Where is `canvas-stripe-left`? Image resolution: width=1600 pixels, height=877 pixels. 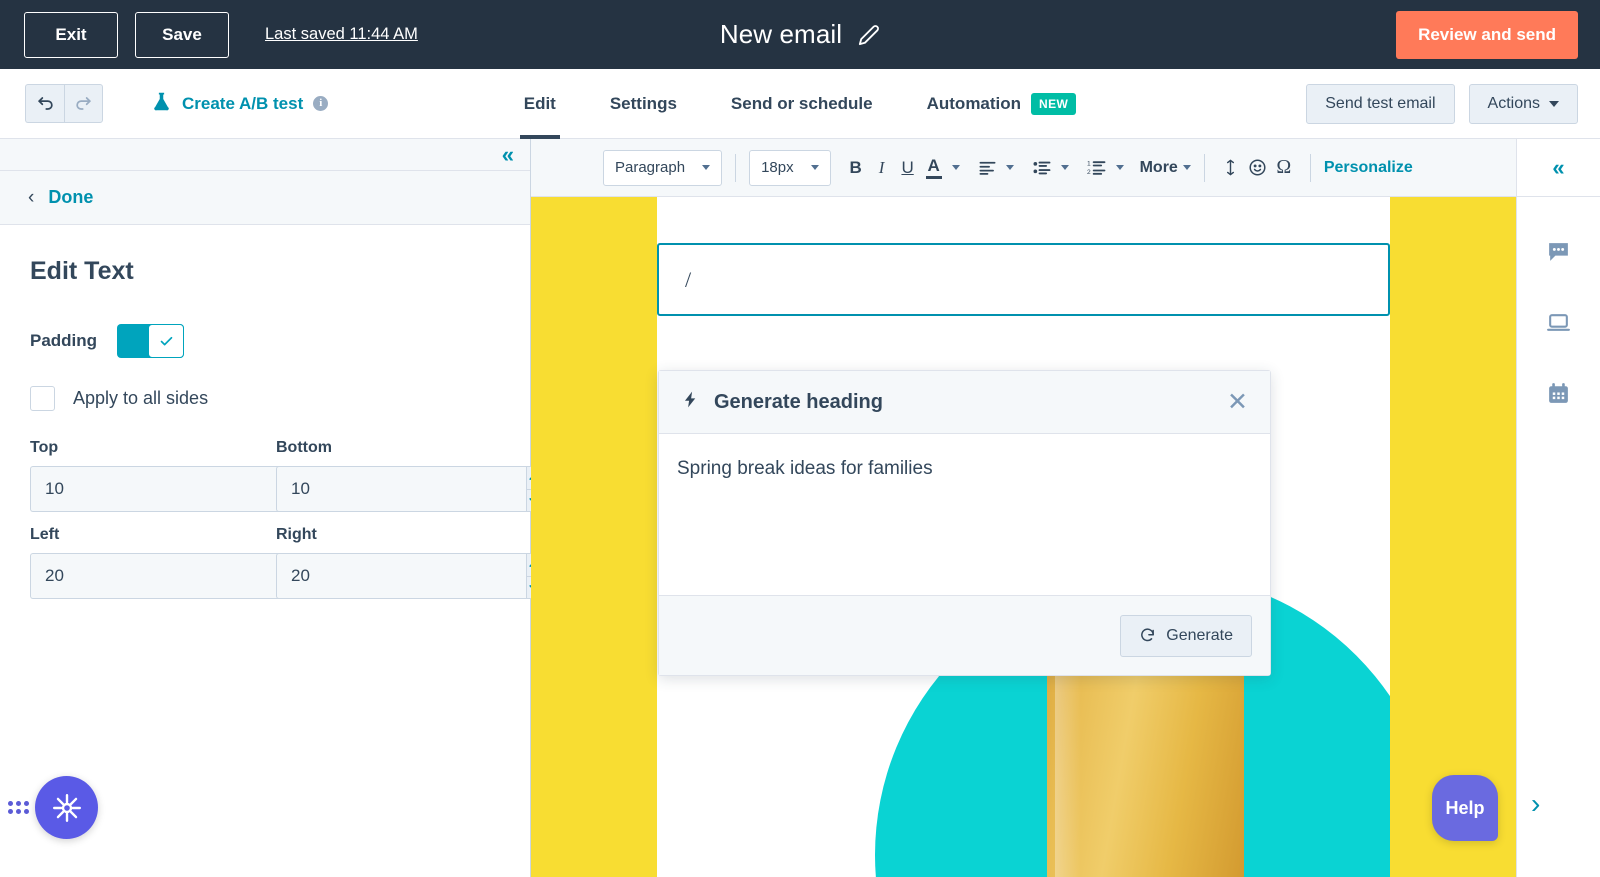
canvas-stripe-left is located at coordinates (594, 537).